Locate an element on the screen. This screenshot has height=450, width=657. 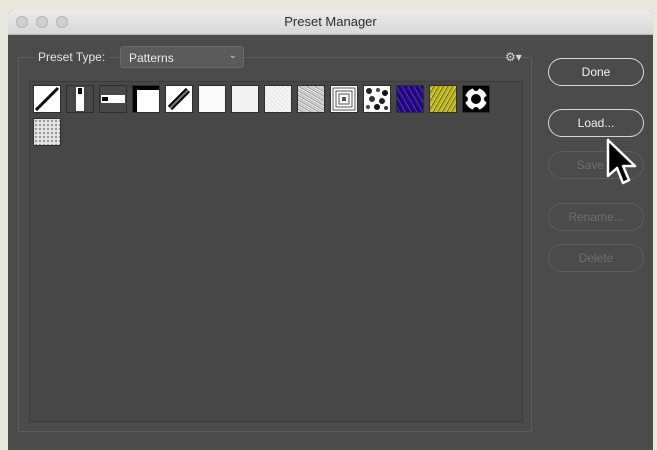
pattern-swatch-coarse-noise is located at coordinates (311, 99).